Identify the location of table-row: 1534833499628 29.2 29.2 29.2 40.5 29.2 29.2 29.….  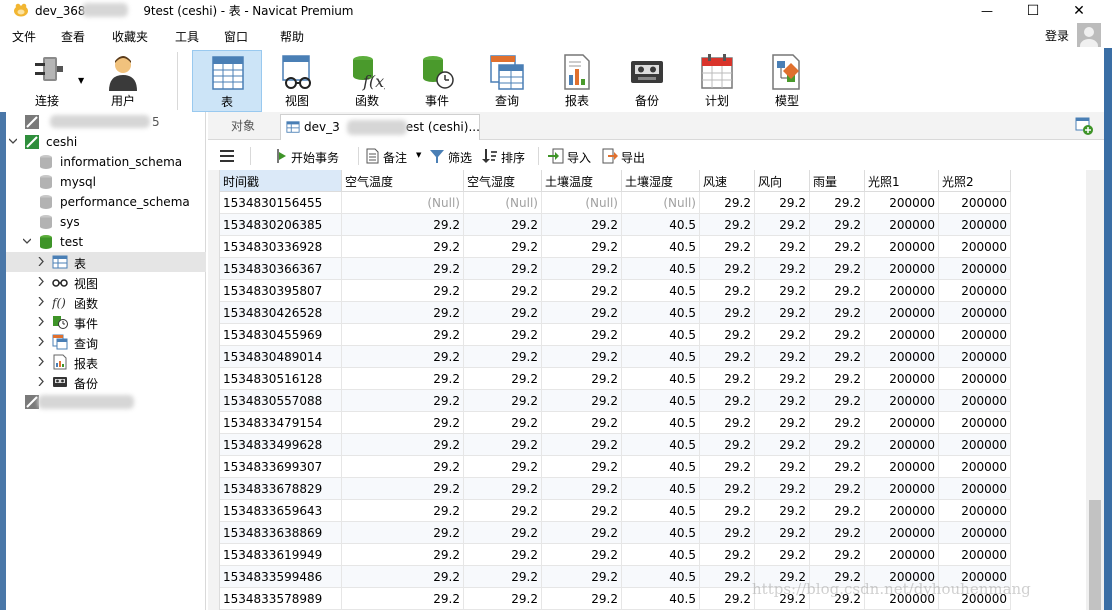
(615, 445).